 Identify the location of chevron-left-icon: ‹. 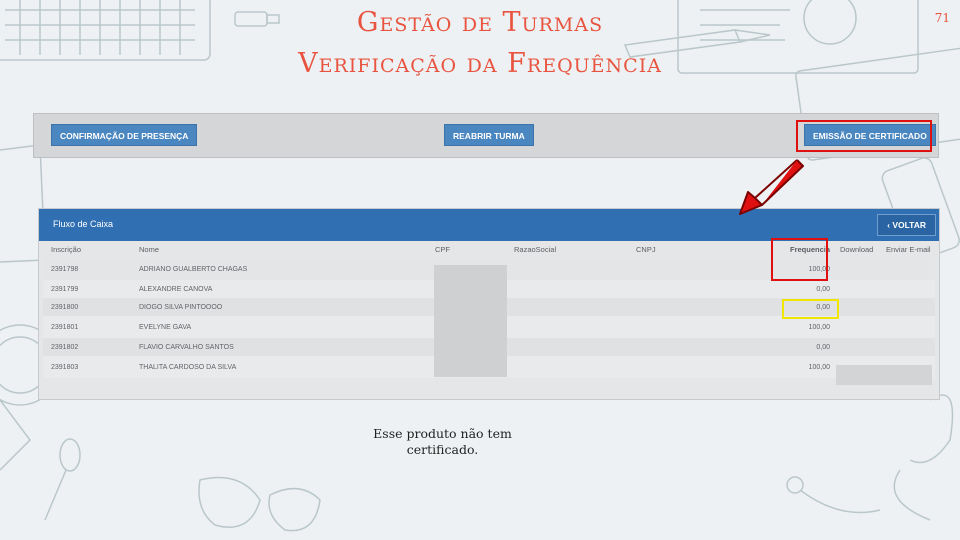
(888, 225).